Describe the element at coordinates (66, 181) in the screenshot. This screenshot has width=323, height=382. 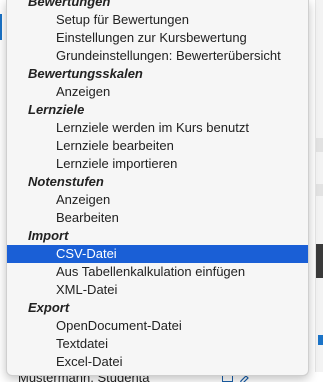
I see `optgroup-notenstufen: Notenstufen` at that location.